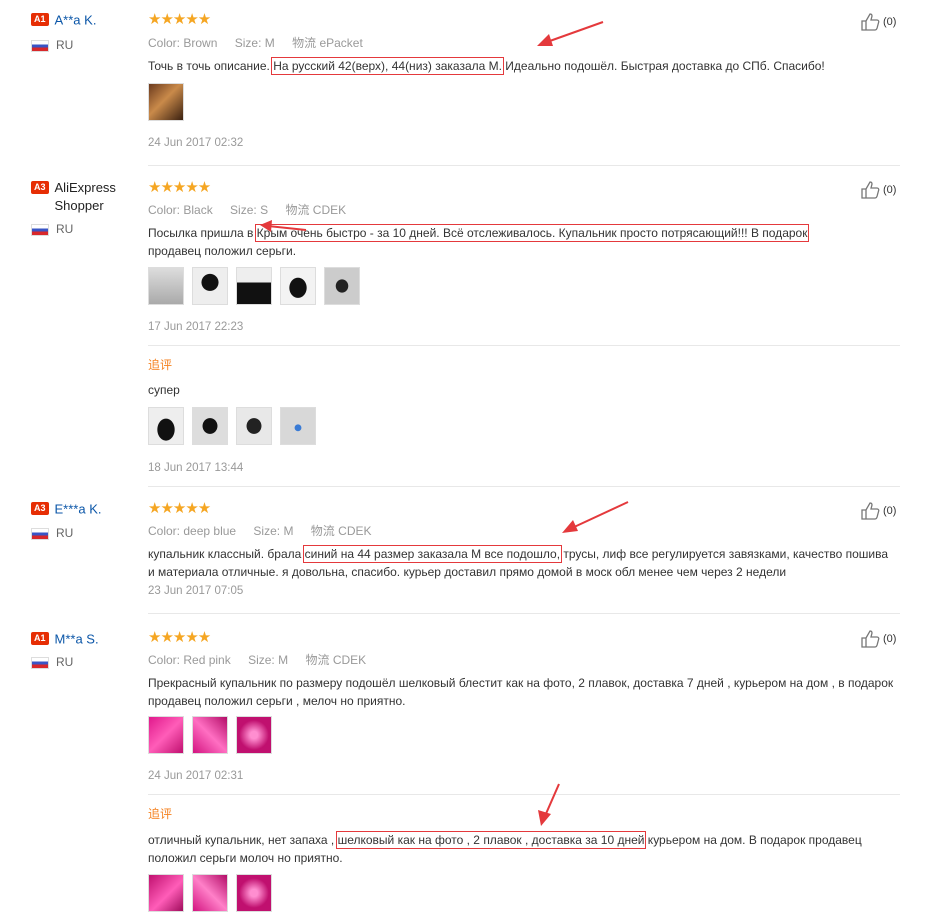 This screenshot has width=930, height=923. What do you see at coordinates (196, 591) in the screenshot?
I see `review-date: 23 Jun 2017 07:05` at bounding box center [196, 591].